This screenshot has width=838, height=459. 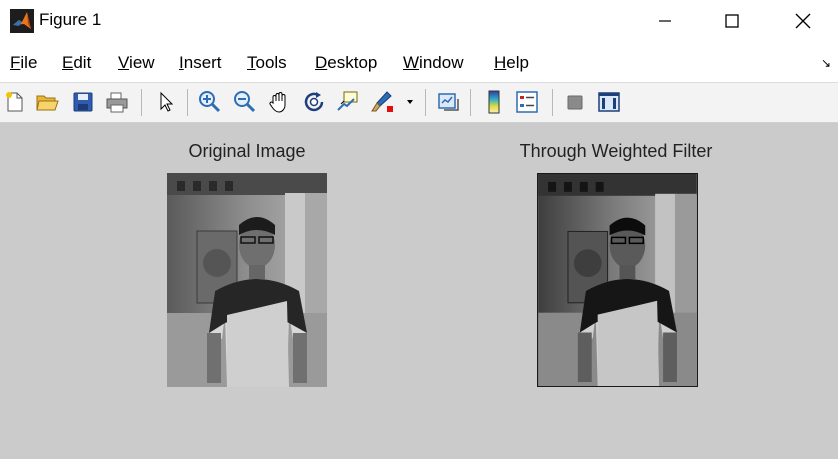 I want to click on window-title: Figure 1, so click(x=70, y=19).